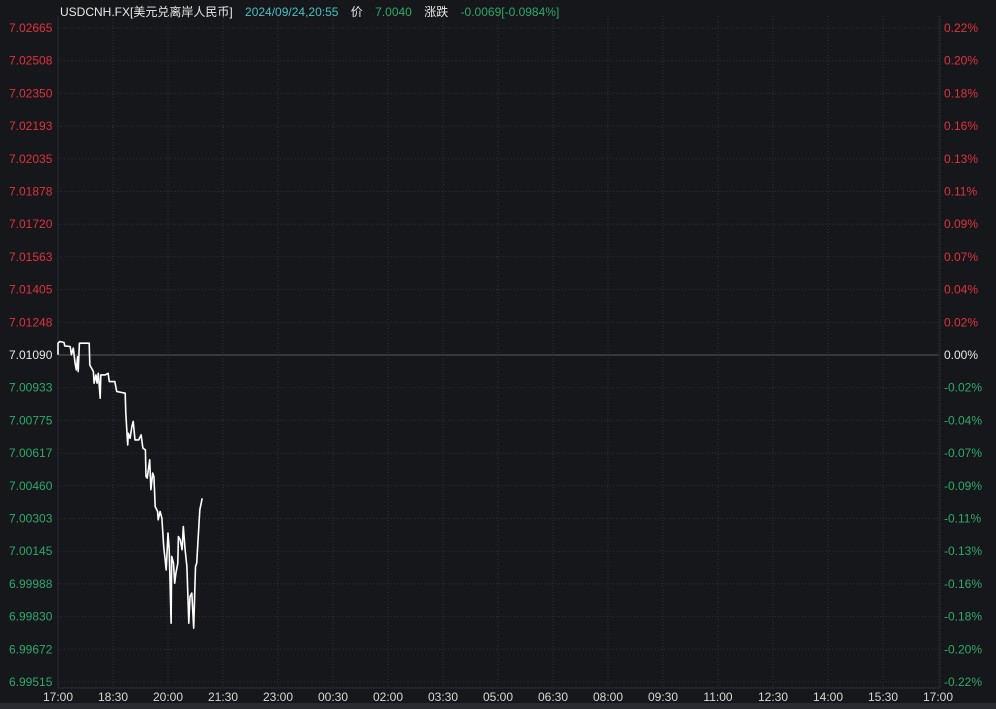  What do you see at coordinates (717, 697) in the screenshot?
I see `time-tick-label: 11:00` at bounding box center [717, 697].